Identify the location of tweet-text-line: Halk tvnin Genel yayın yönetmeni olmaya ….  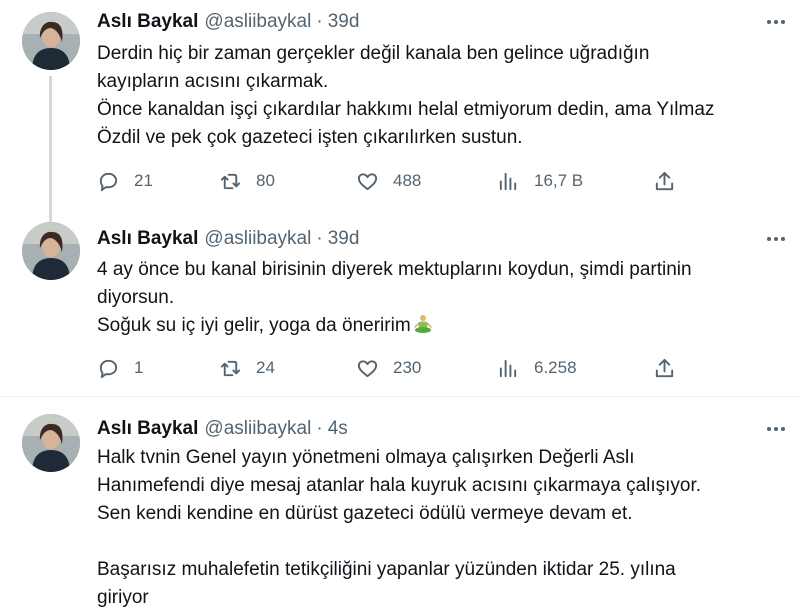
(366, 457).